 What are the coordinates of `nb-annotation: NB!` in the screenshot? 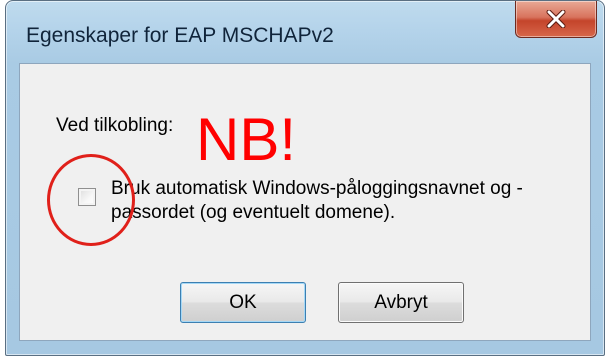 It's located at (246, 139).